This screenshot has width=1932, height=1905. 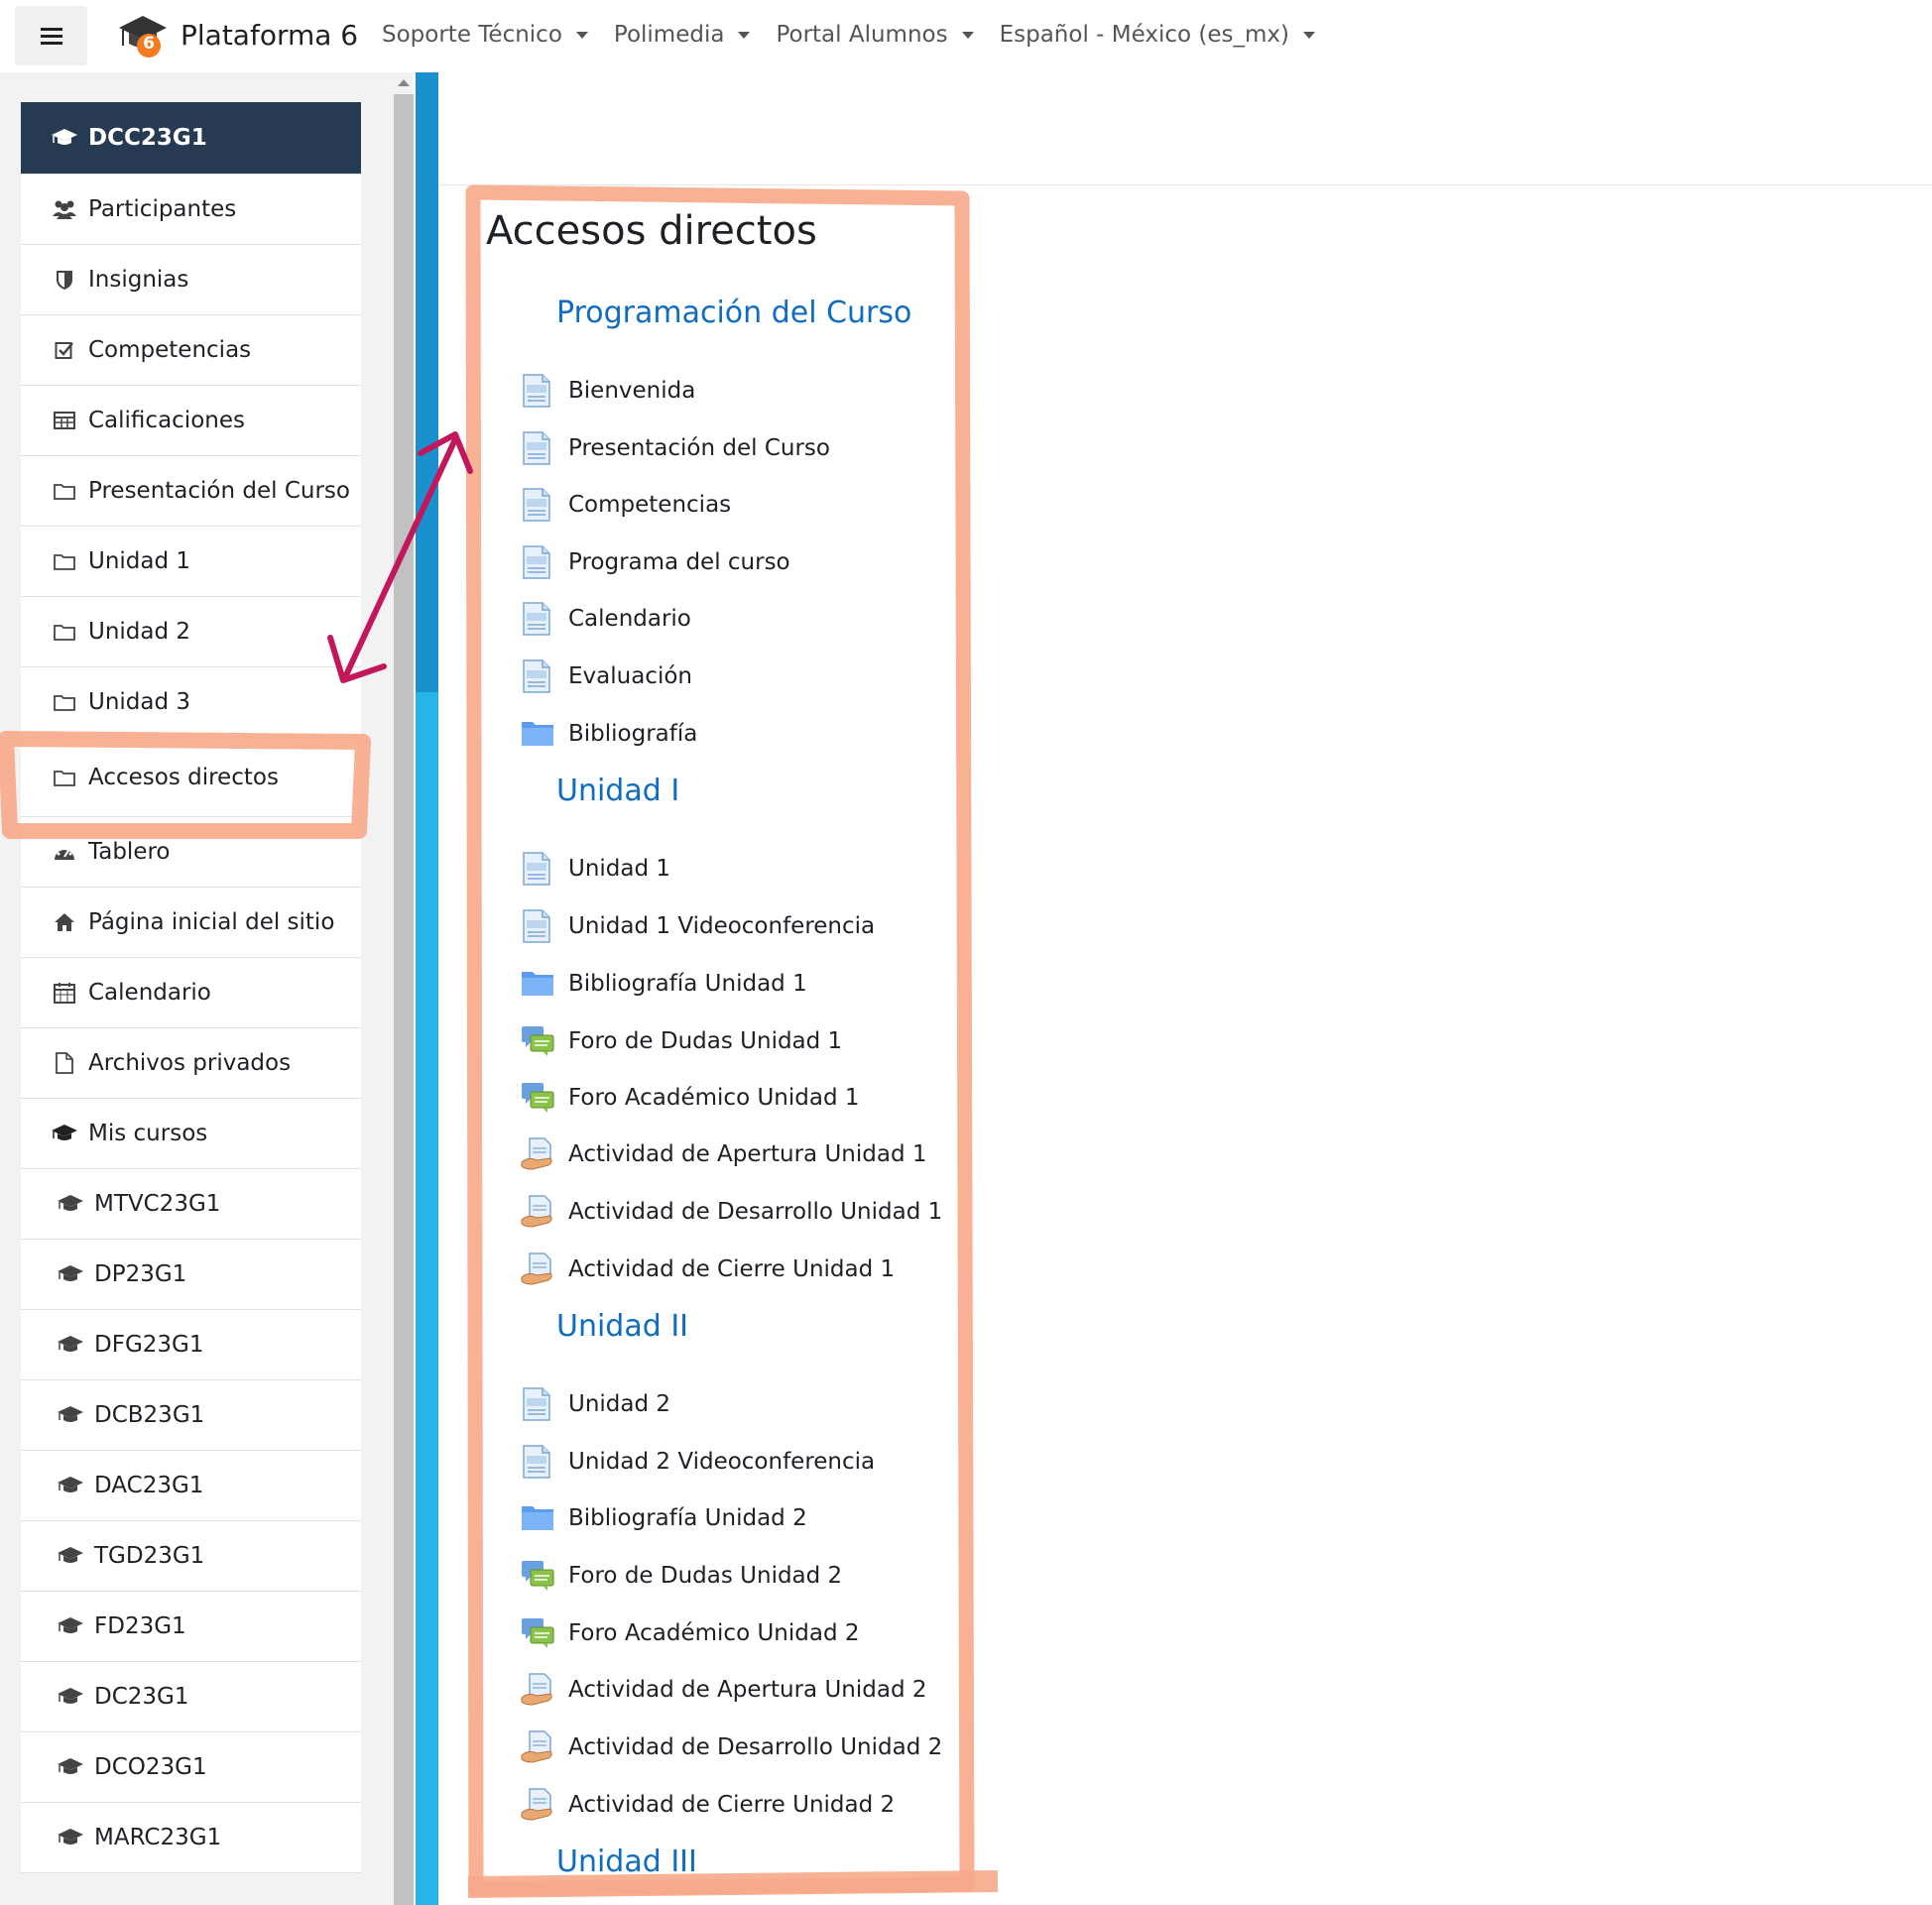 What do you see at coordinates (191, 1627) in the screenshot?
I see `sidebar-item-course-link: FD23G1` at bounding box center [191, 1627].